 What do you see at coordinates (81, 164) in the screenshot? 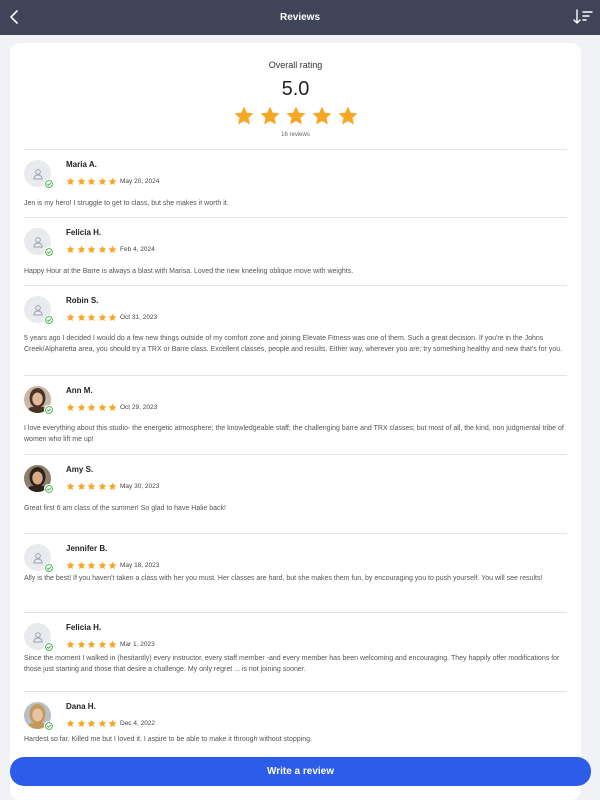
I see `reviewer-name: Maria A.` at bounding box center [81, 164].